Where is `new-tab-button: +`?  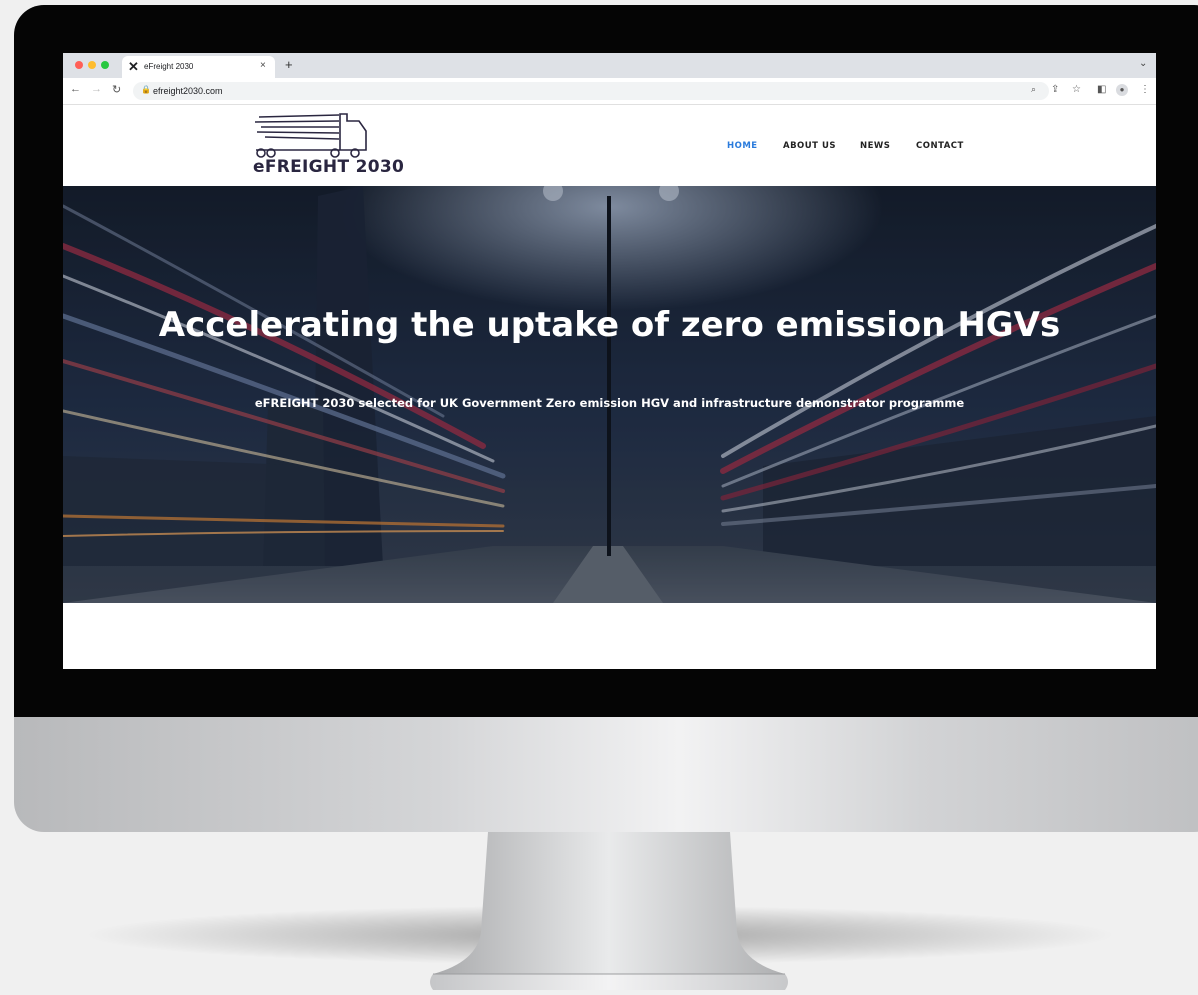
new-tab-button: + is located at coordinates (289, 64).